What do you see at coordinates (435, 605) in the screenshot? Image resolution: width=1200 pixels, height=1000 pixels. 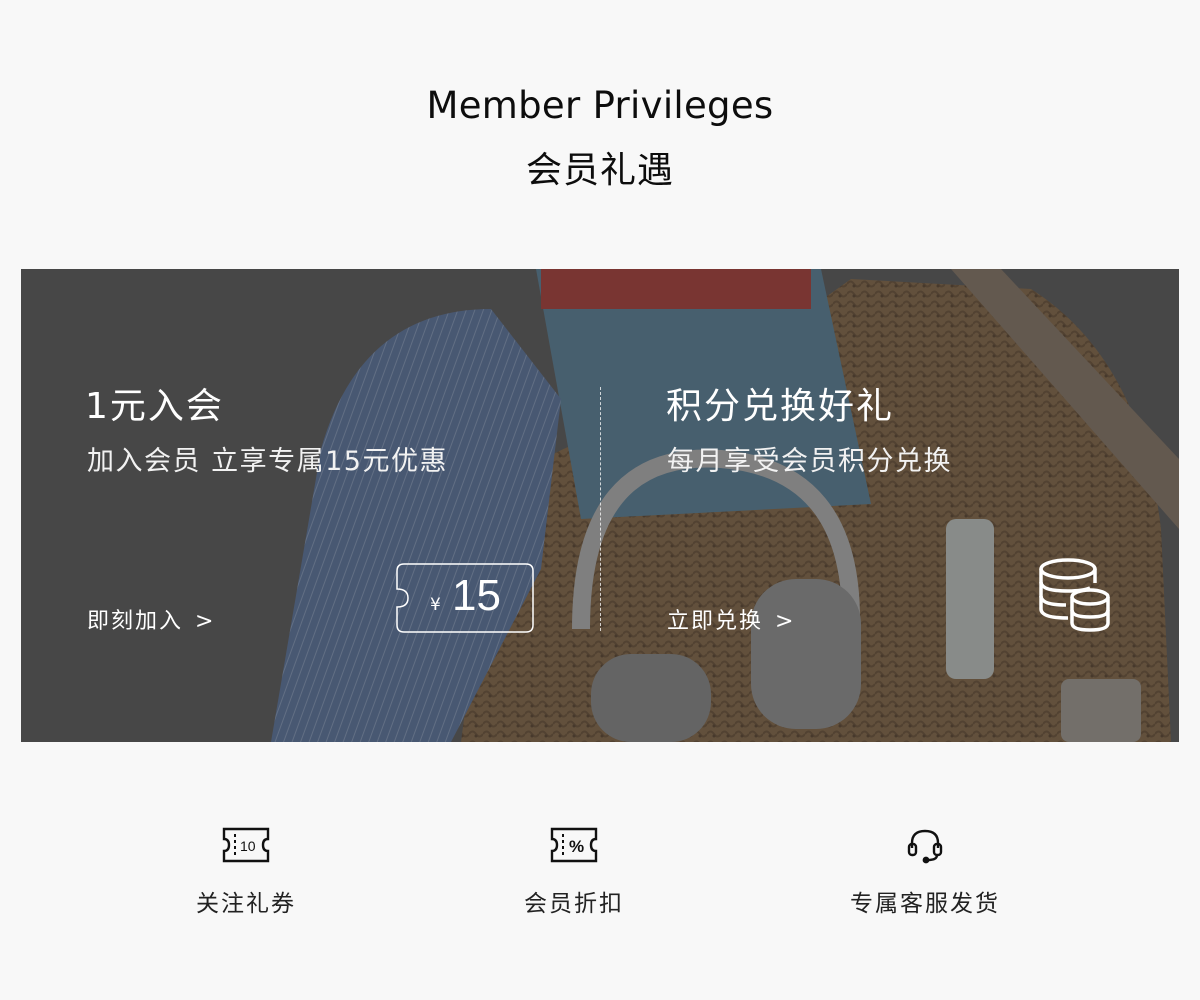 I see `coupon-currency: ¥` at bounding box center [435, 605].